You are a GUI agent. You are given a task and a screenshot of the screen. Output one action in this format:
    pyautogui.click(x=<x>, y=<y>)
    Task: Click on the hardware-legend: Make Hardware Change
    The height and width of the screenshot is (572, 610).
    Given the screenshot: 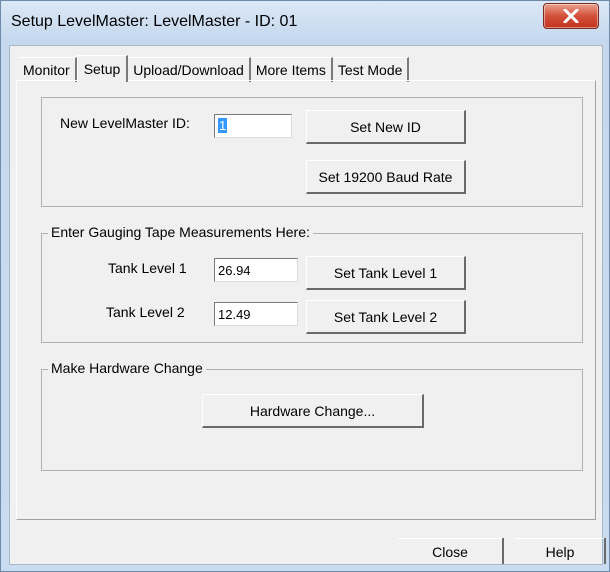 What is the action you would take?
    pyautogui.click(x=127, y=368)
    